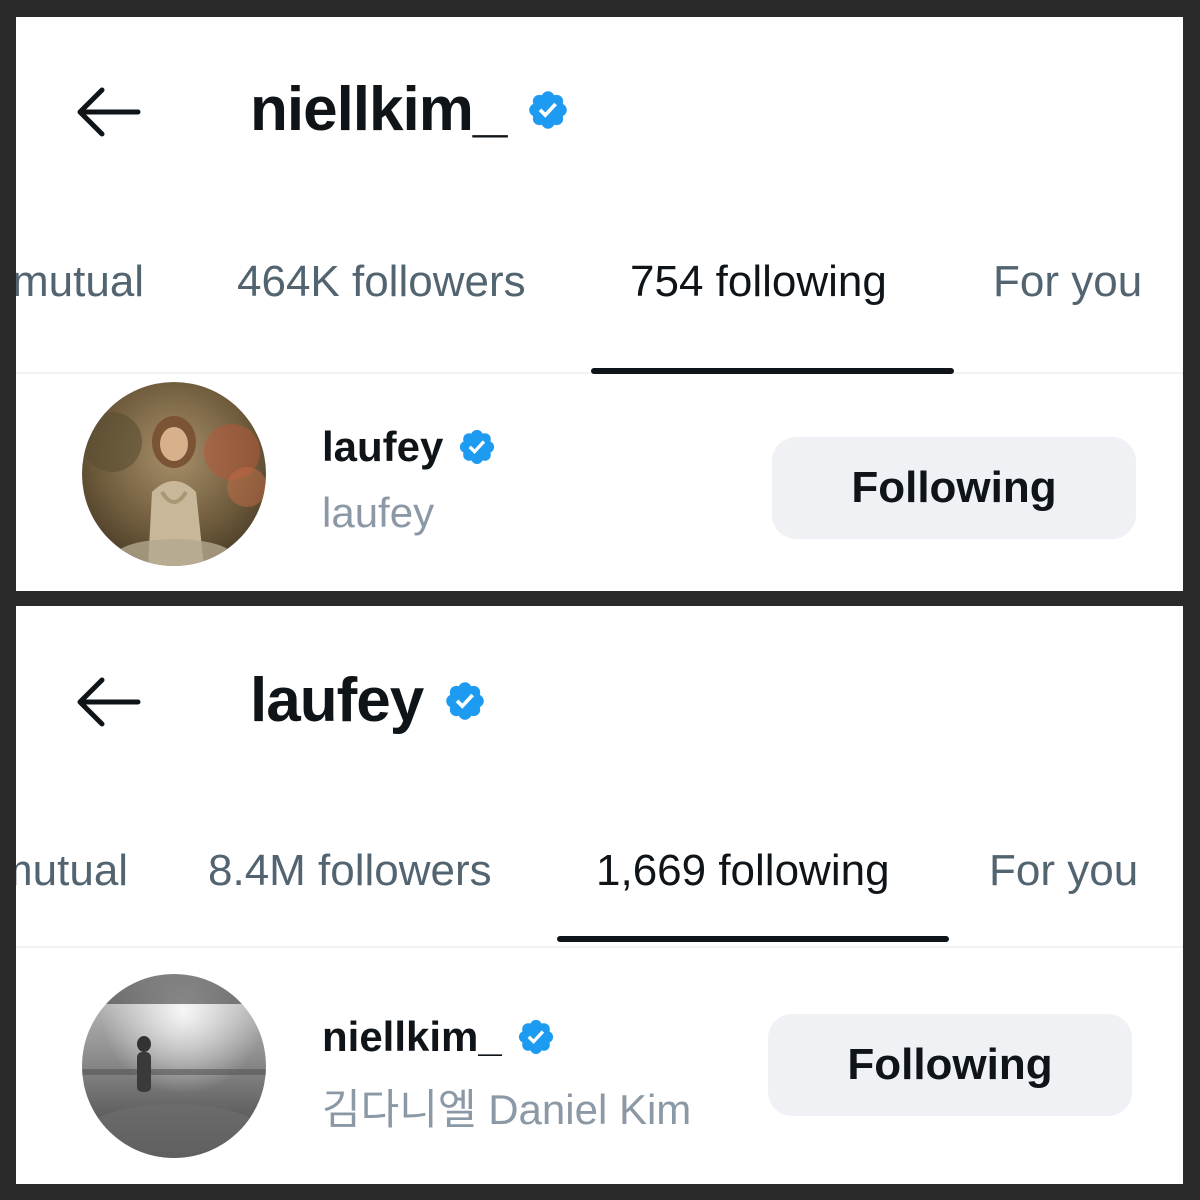  What do you see at coordinates (412, 1037) in the screenshot?
I see `user-display-name: niellkim_` at bounding box center [412, 1037].